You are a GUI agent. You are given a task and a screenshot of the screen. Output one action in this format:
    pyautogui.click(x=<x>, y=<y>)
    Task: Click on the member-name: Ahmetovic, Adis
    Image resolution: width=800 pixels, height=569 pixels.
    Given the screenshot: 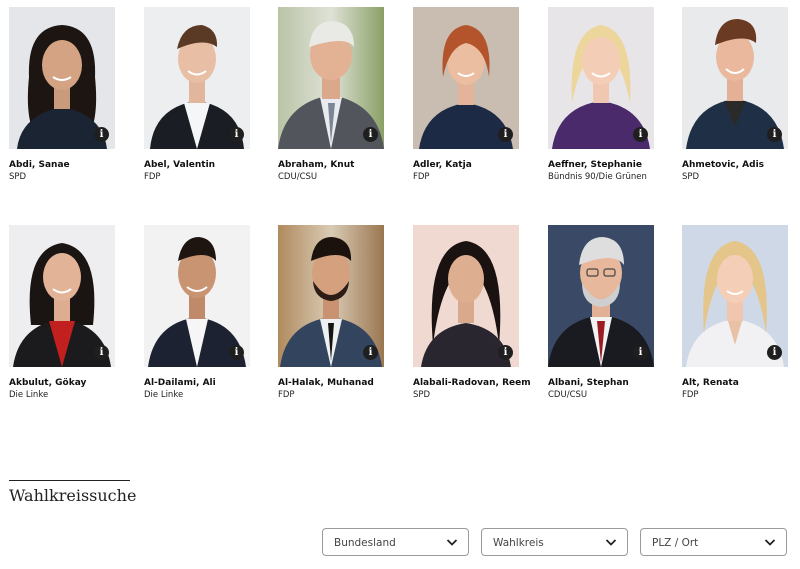 What is the action you would take?
    pyautogui.click(x=737, y=165)
    